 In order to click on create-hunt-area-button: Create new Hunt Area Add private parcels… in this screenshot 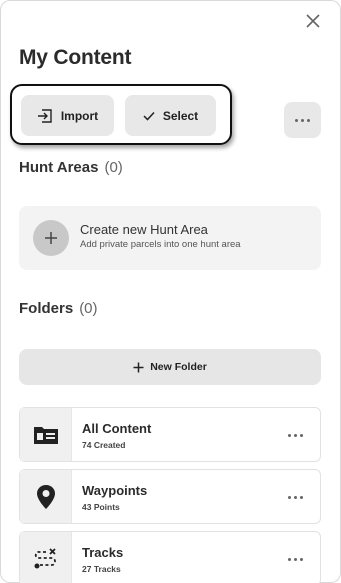, I will do `click(170, 238)`.